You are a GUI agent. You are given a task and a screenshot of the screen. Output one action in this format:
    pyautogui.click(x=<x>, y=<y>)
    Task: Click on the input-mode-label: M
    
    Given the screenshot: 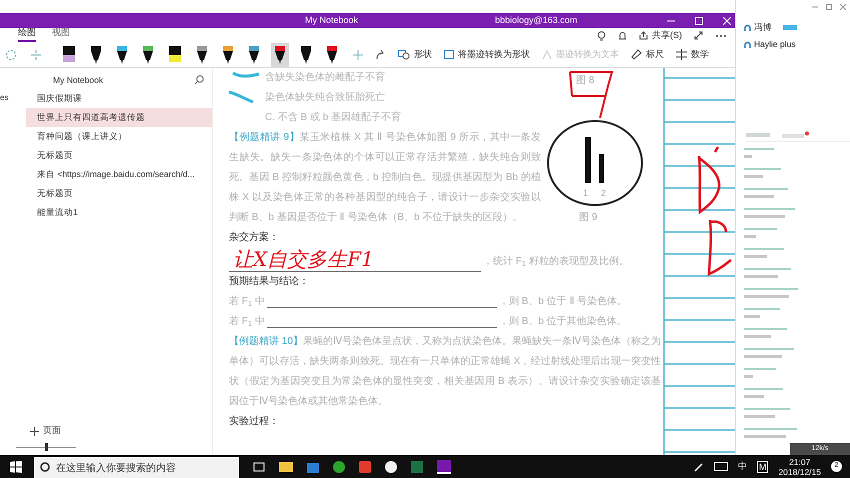 What is the action you would take?
    pyautogui.click(x=762, y=466)
    